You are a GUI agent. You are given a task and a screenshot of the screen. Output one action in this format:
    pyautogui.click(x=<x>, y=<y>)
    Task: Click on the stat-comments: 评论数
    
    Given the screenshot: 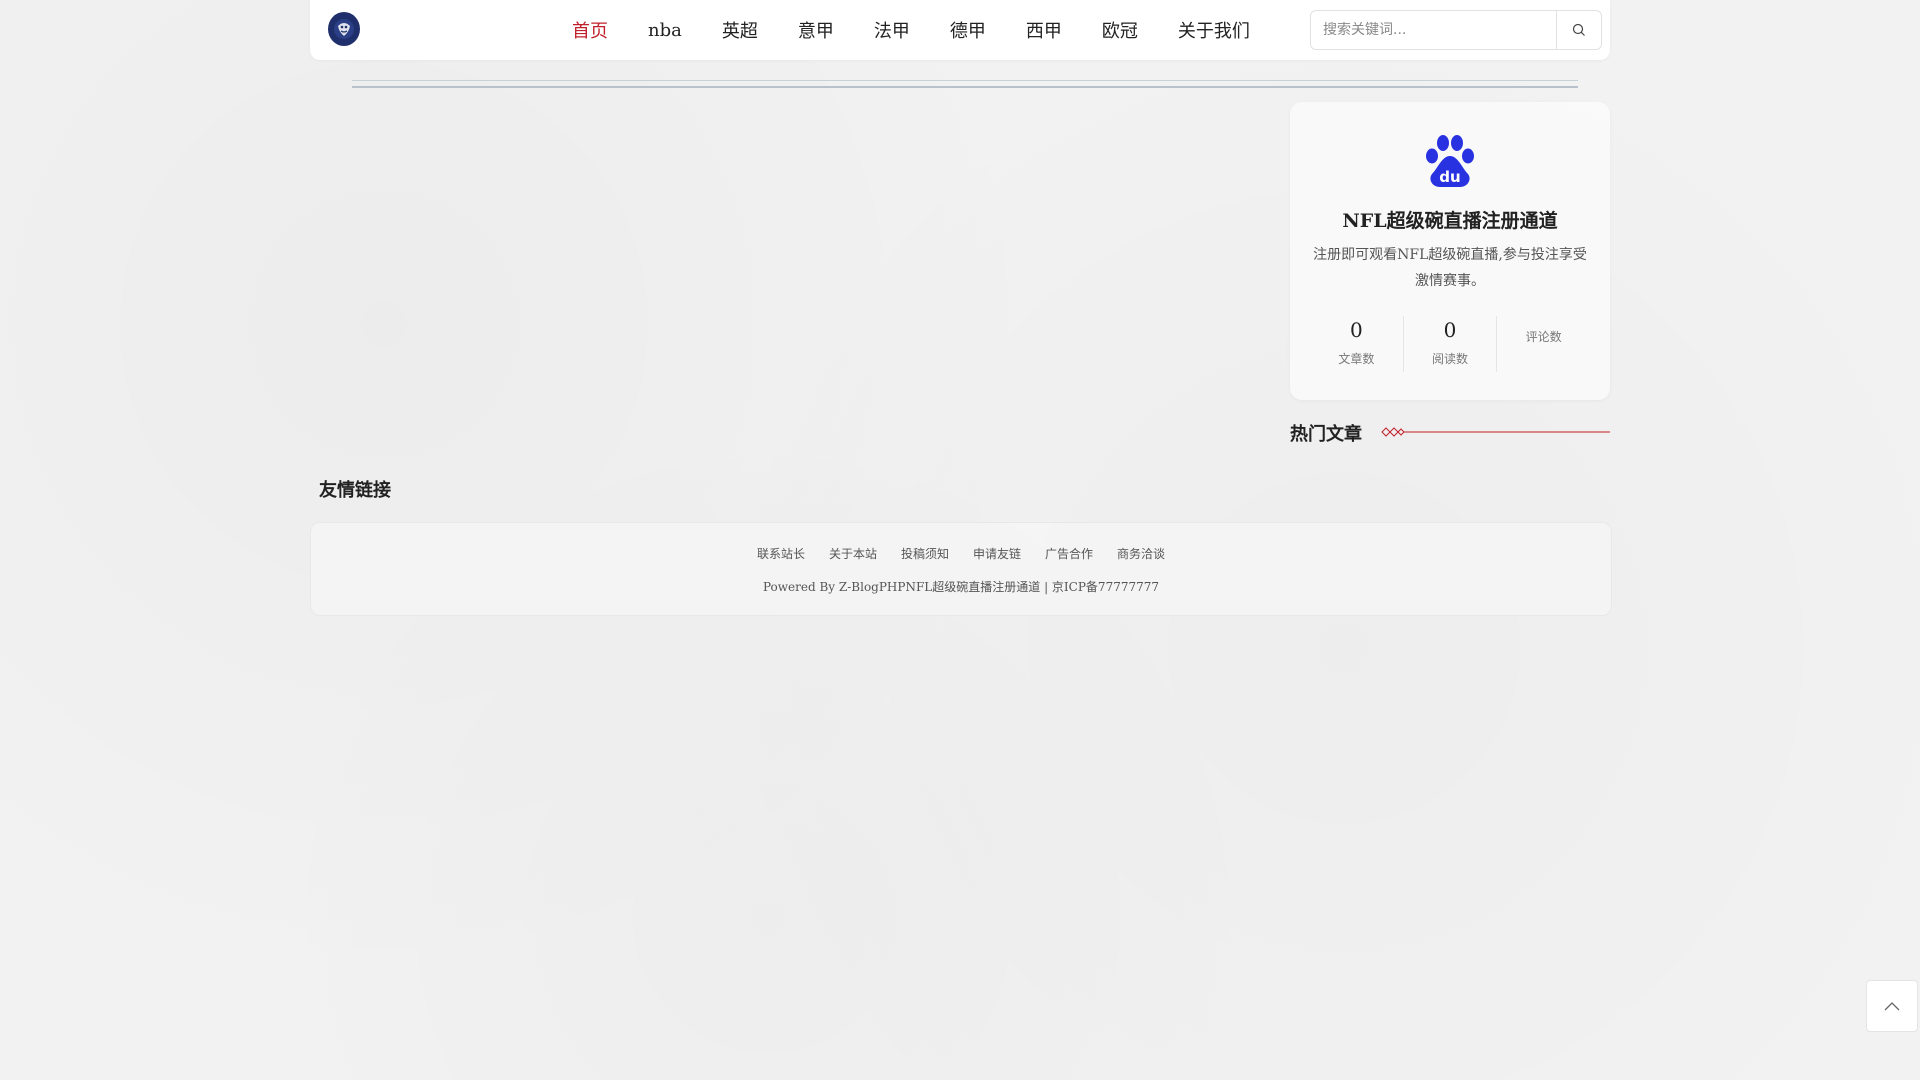 What is the action you would take?
    pyautogui.click(x=1543, y=344)
    